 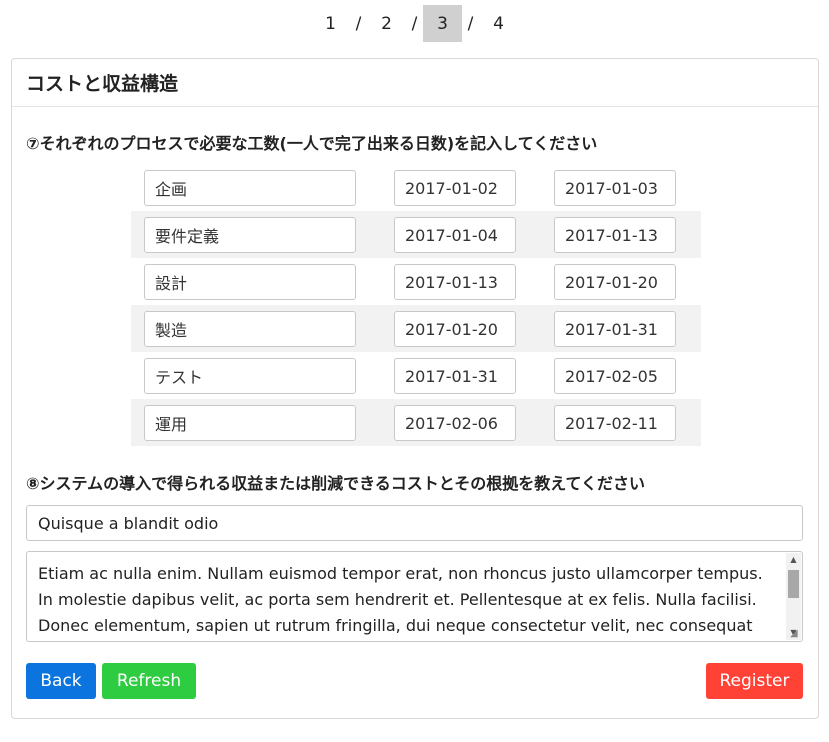 I want to click on back-button: Back, so click(x=61, y=681).